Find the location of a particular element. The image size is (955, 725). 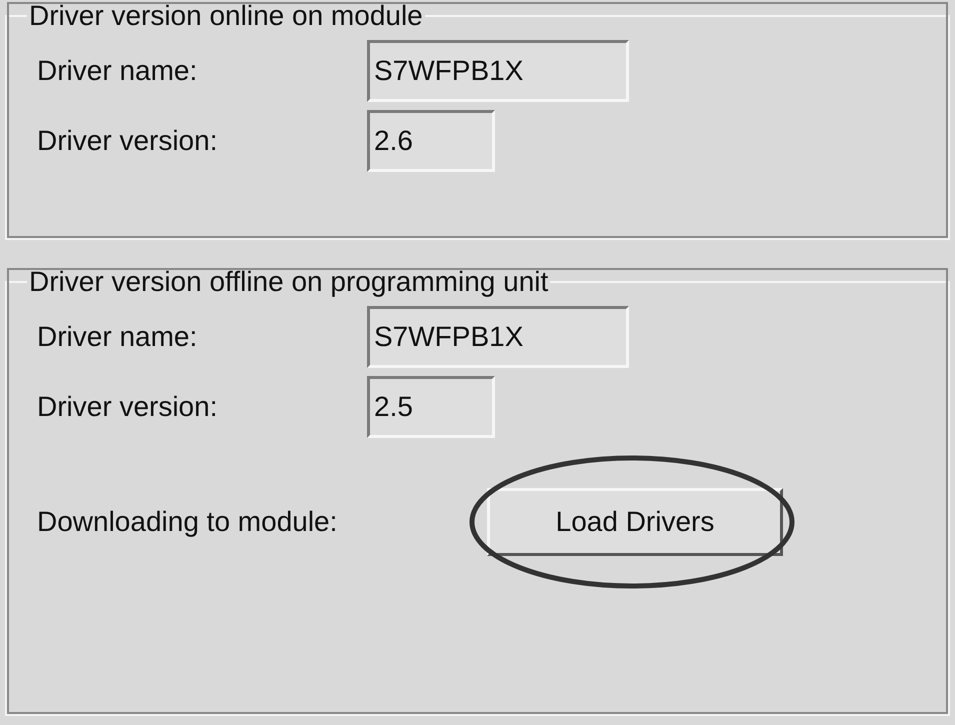

text-field: 2.6 is located at coordinates (431, 141).